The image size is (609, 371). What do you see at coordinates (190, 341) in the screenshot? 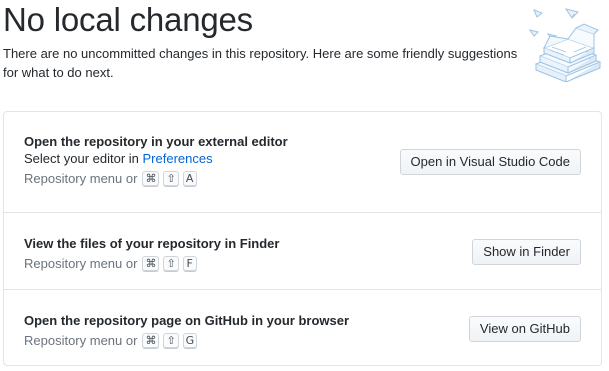
I see `key-g: G` at bounding box center [190, 341].